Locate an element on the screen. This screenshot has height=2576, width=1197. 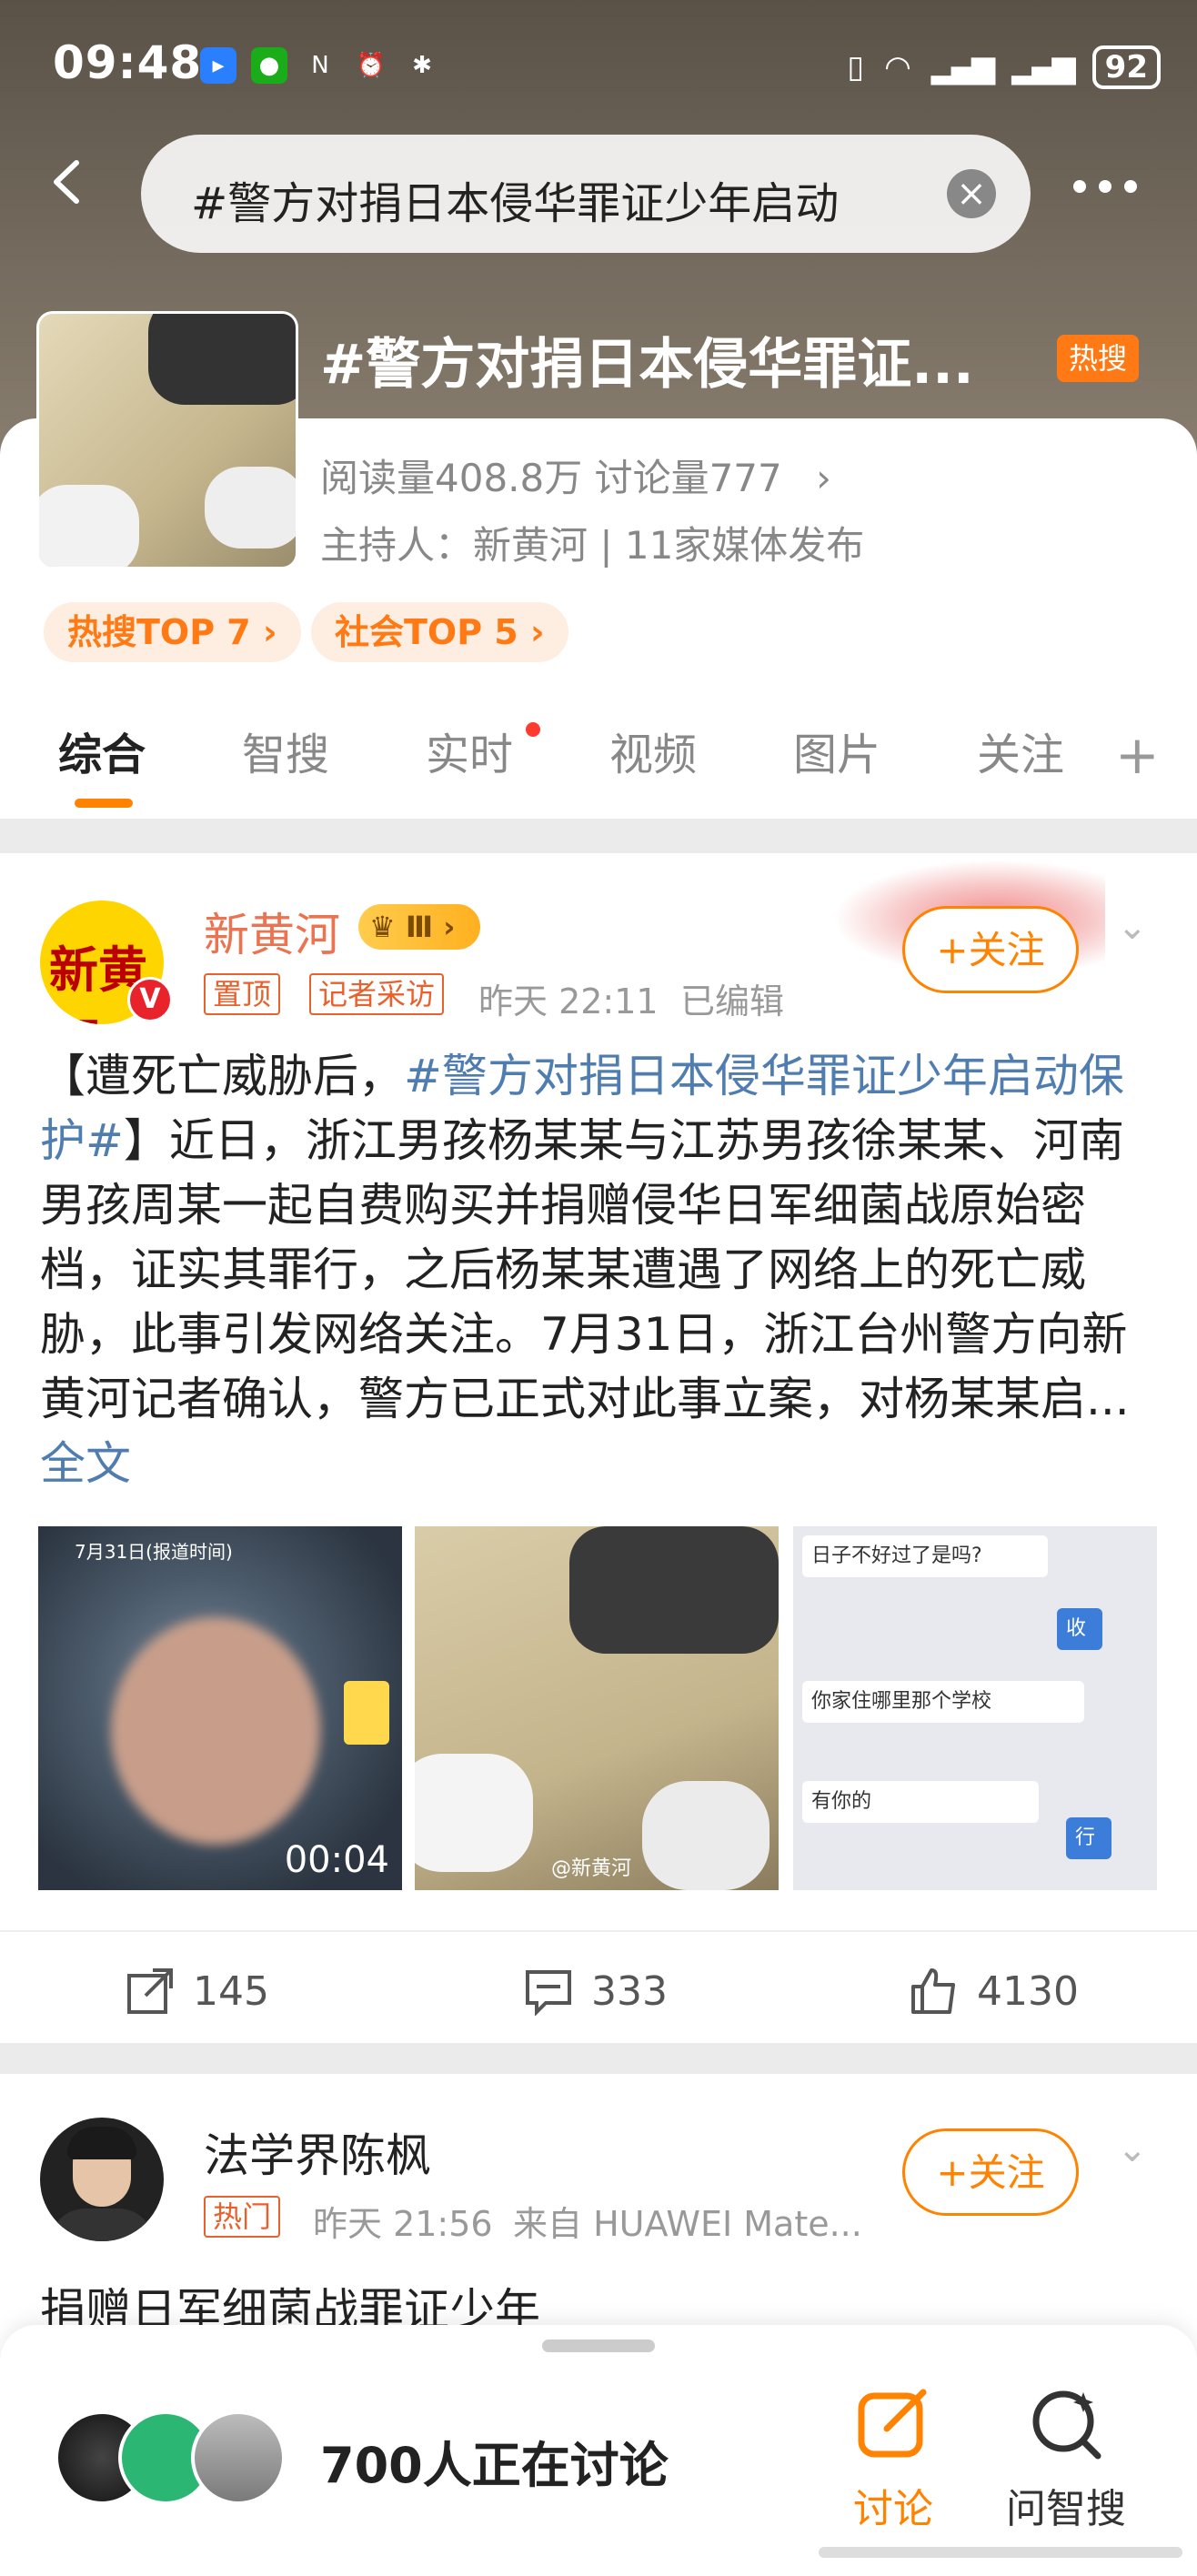
like-icon is located at coordinates (933, 1991).